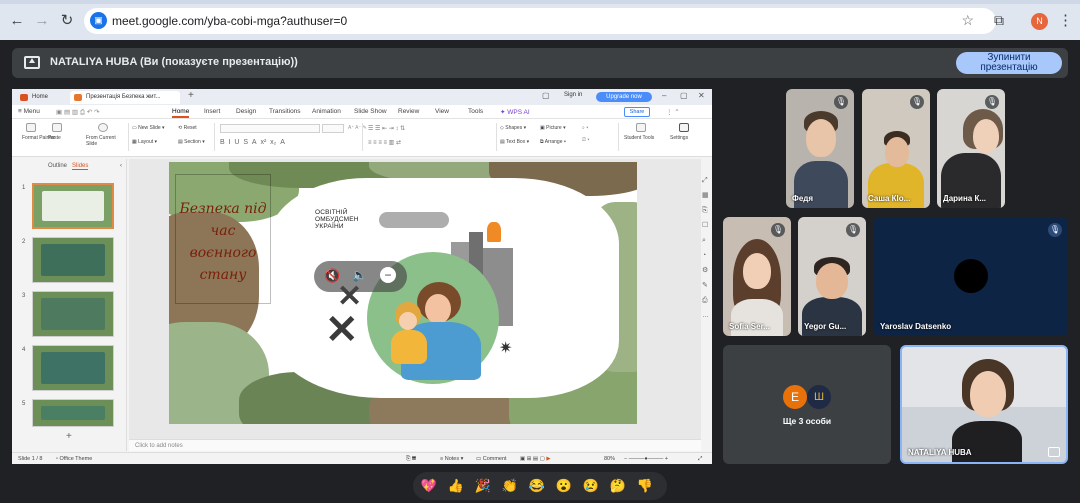 The height and width of the screenshot is (503, 1080). Describe the element at coordinates (144, 142) in the screenshot. I see `layout-button: ▦ Layout ▾` at that location.